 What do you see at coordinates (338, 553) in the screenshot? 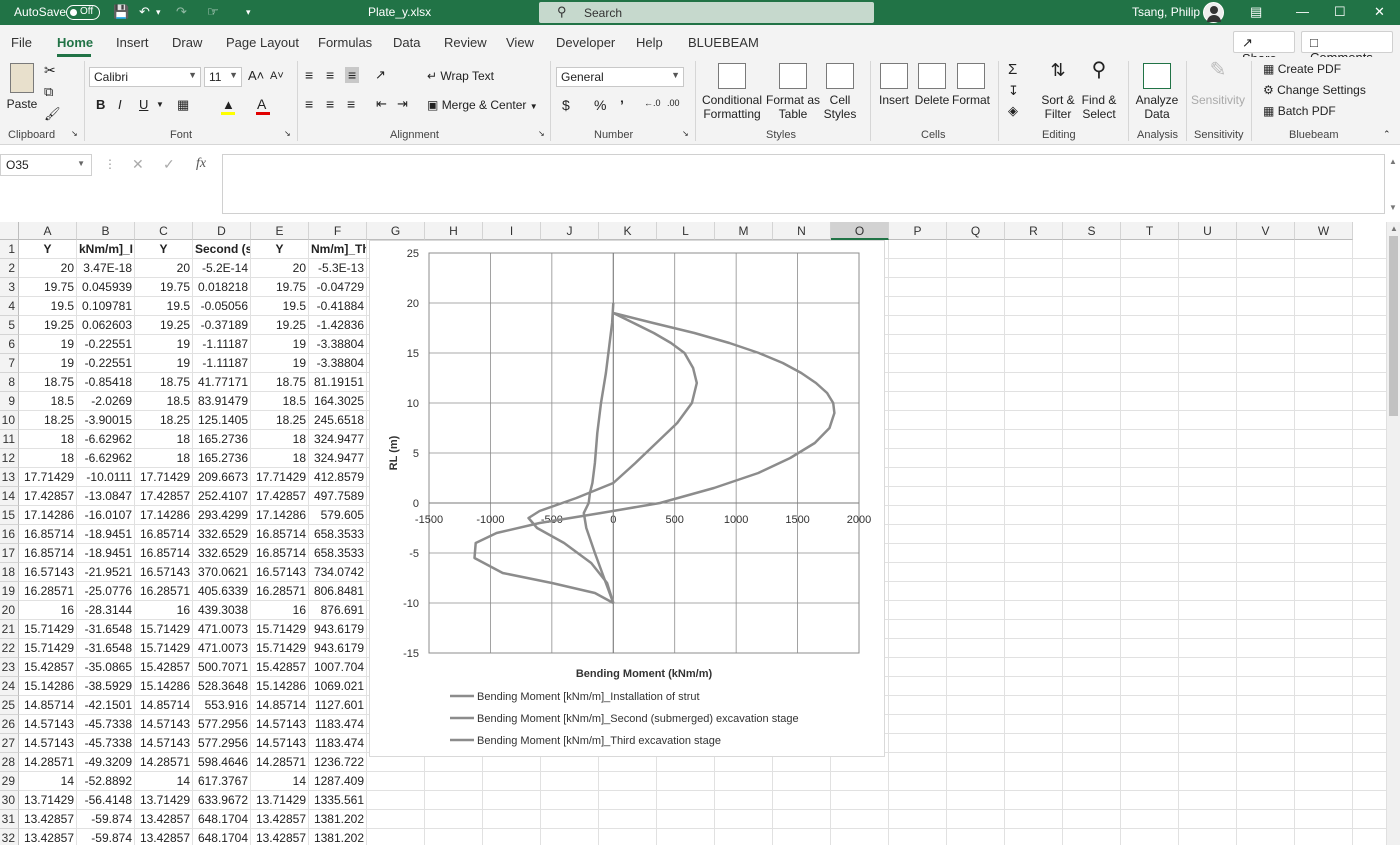
I see `data-cell: 658.3533` at bounding box center [338, 553].